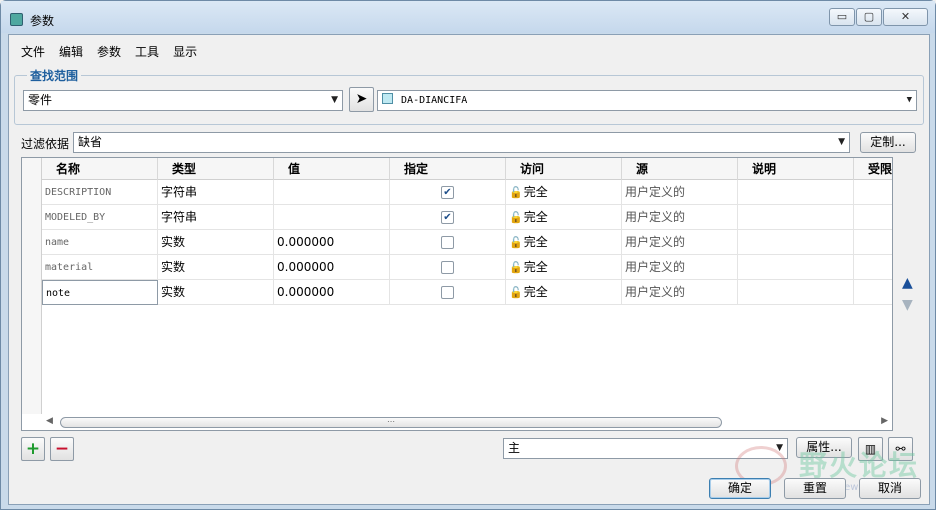  Describe the element at coordinates (100, 192) in the screenshot. I see `cell-name: DESCRIPTION` at that location.